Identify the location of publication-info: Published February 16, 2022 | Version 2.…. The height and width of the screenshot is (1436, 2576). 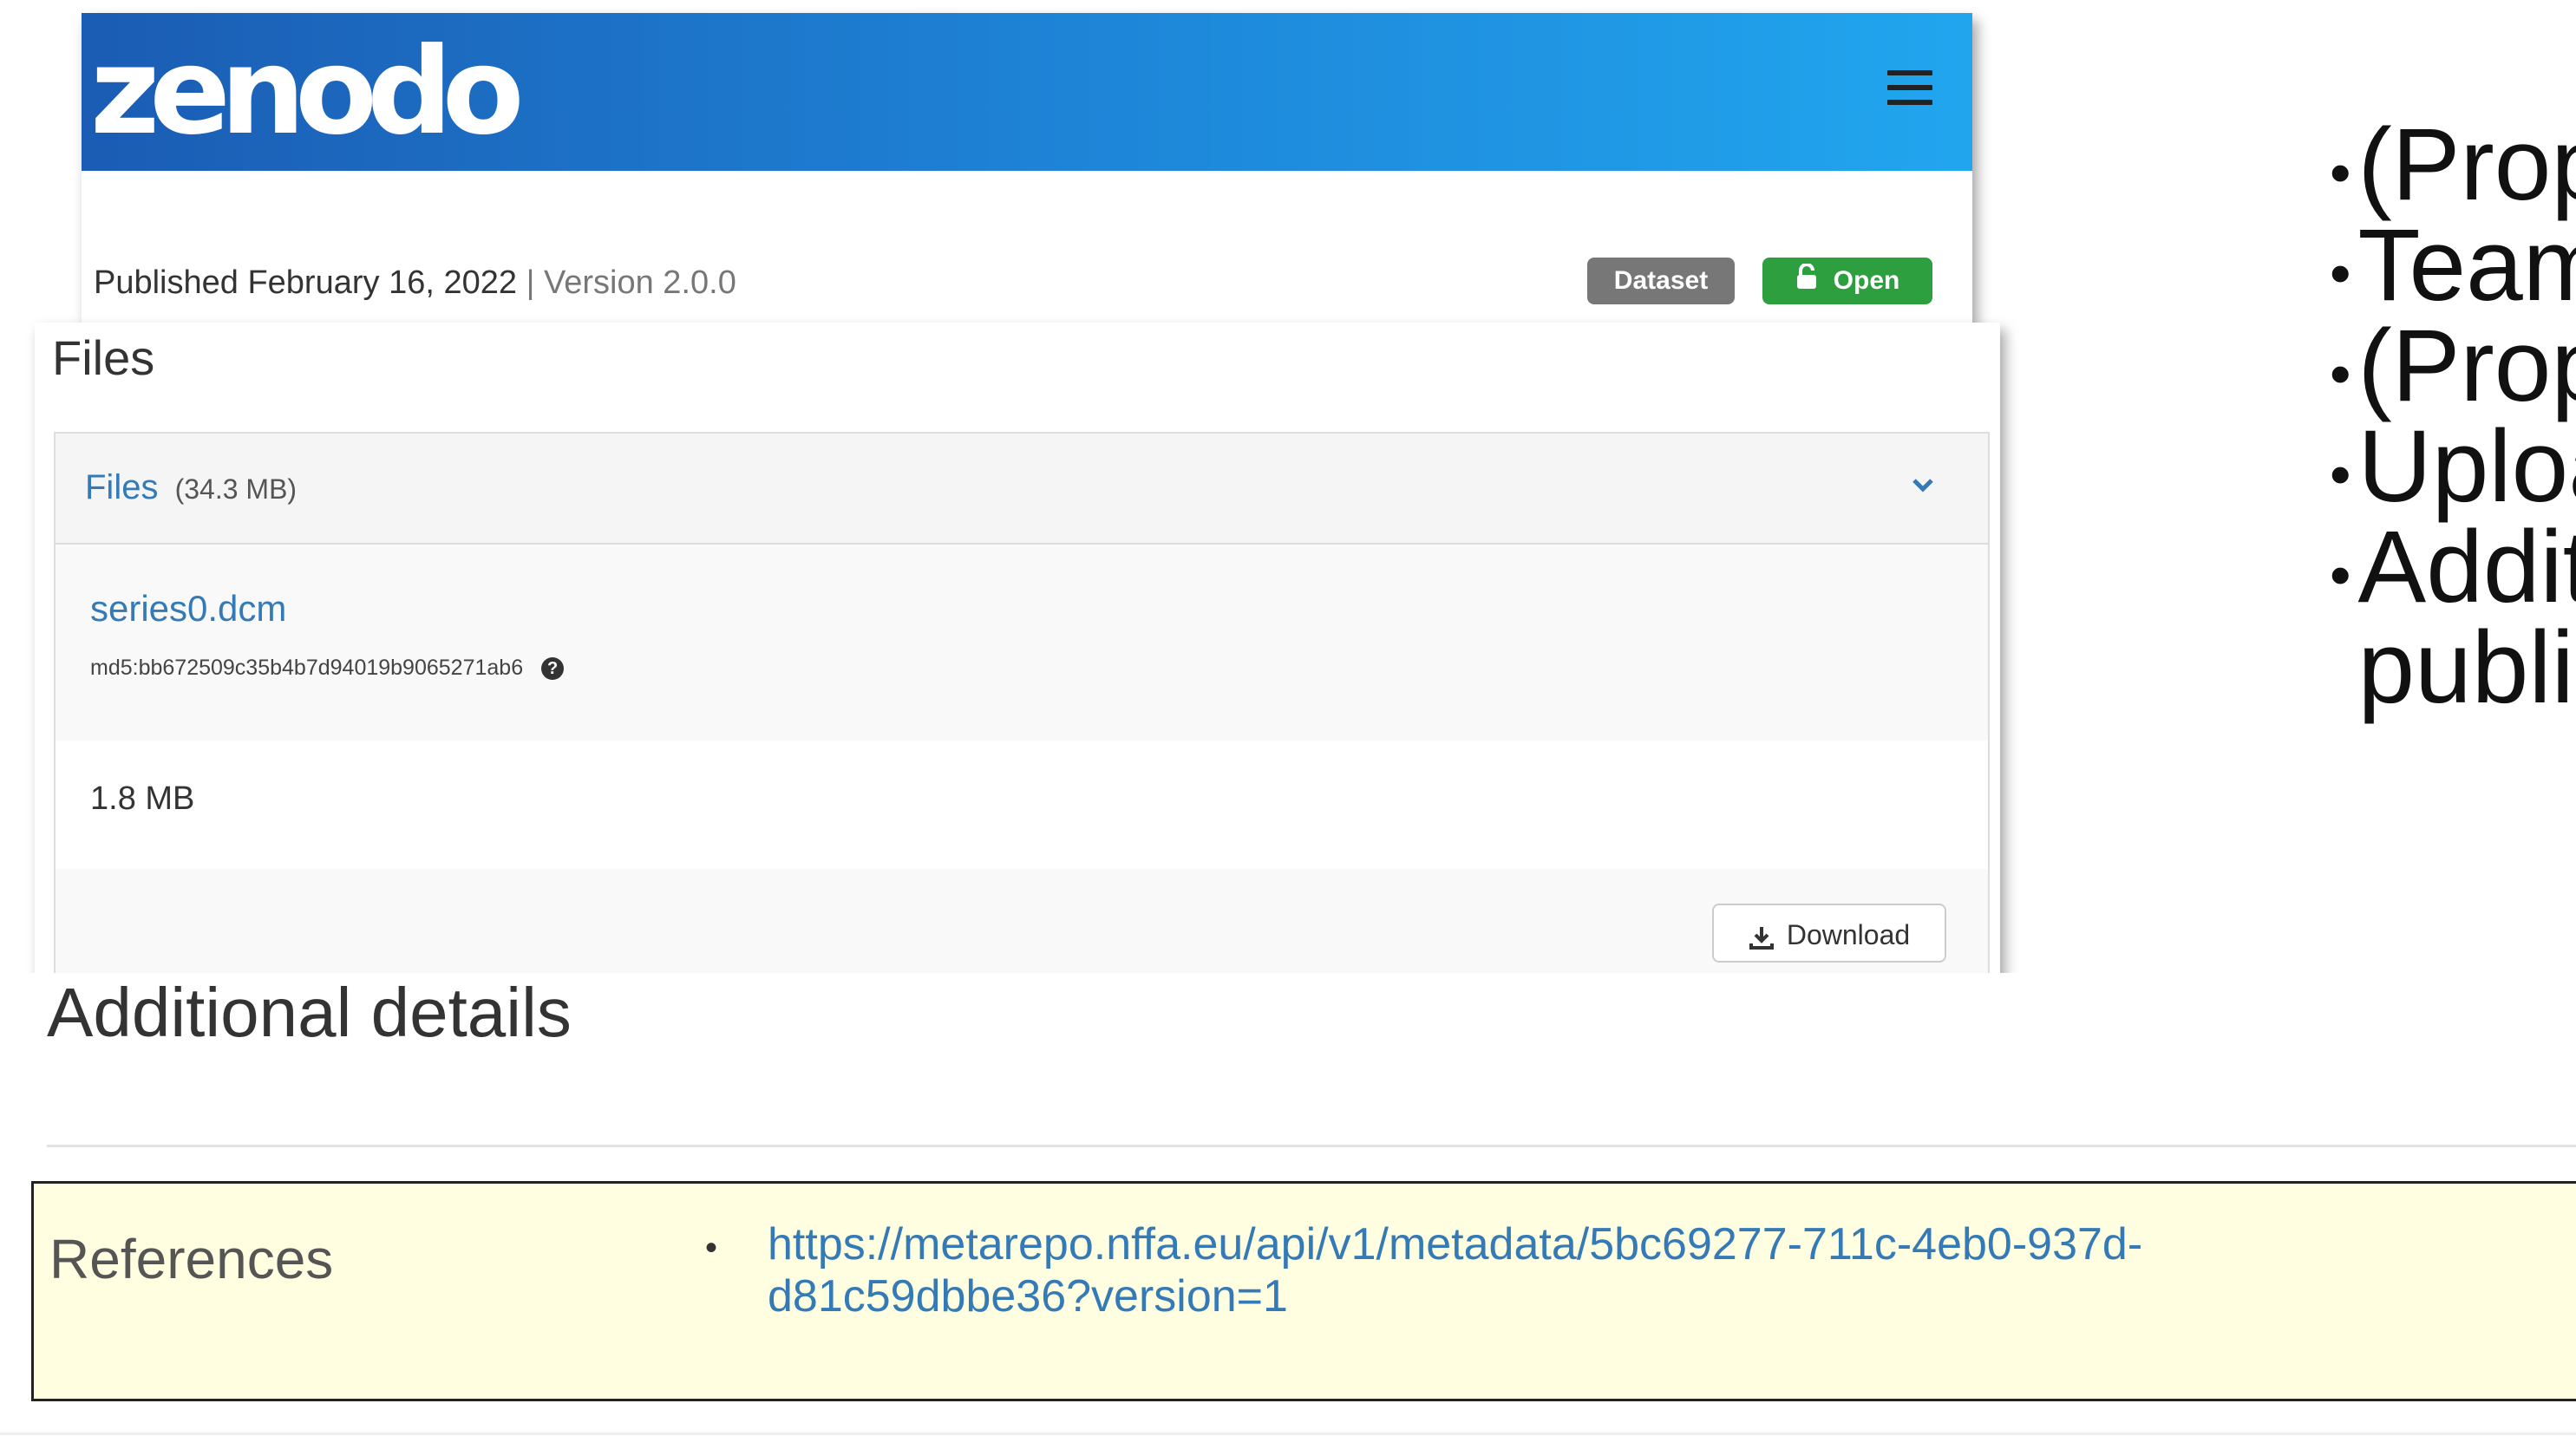
(415, 283).